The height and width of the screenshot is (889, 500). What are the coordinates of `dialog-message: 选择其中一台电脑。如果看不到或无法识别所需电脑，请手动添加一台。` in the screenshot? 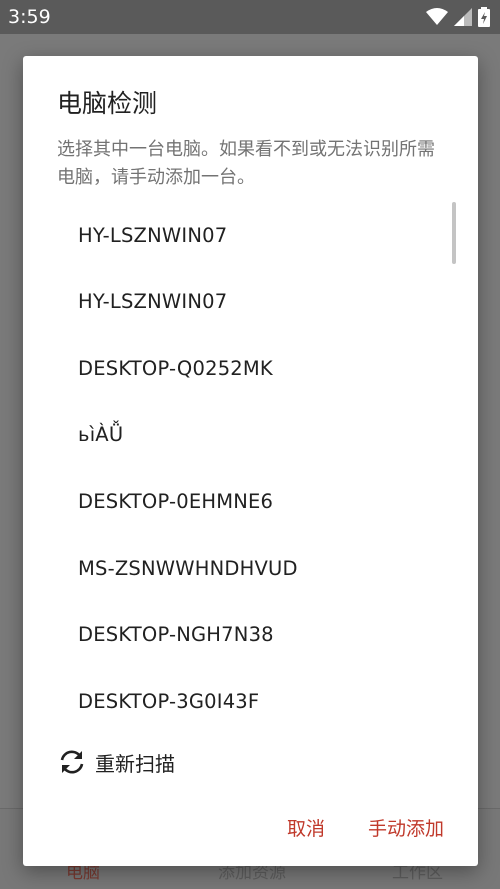 It's located at (246, 163).